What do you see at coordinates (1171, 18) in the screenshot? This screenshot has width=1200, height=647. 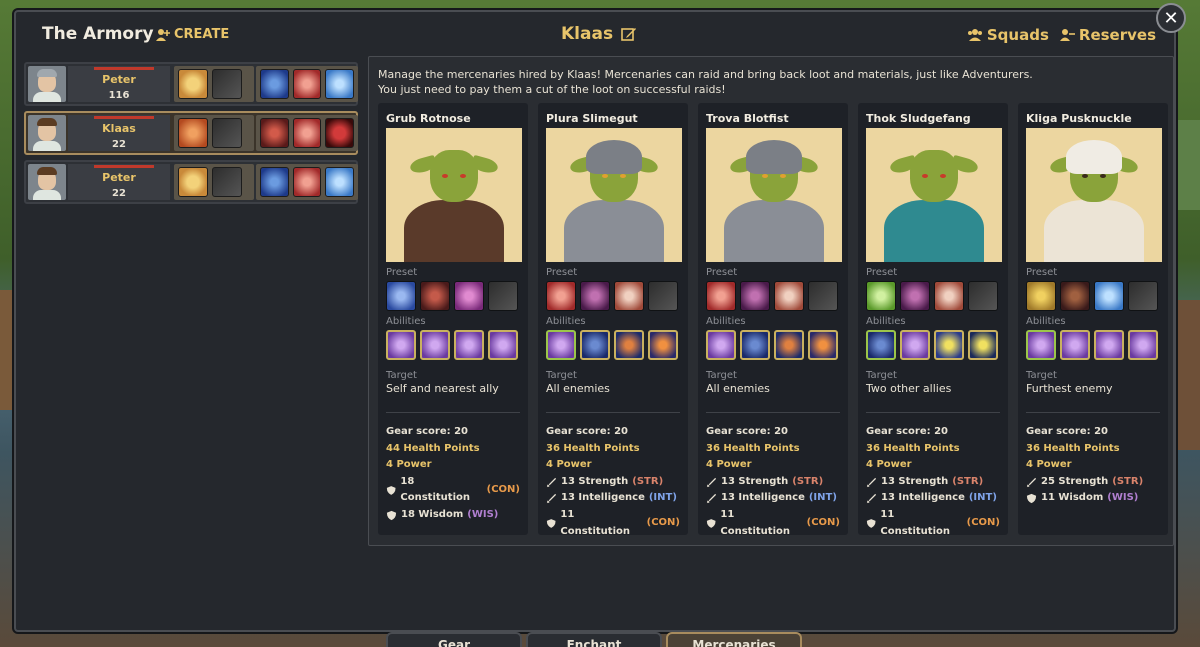 I see `close-button: ✕` at bounding box center [1171, 18].